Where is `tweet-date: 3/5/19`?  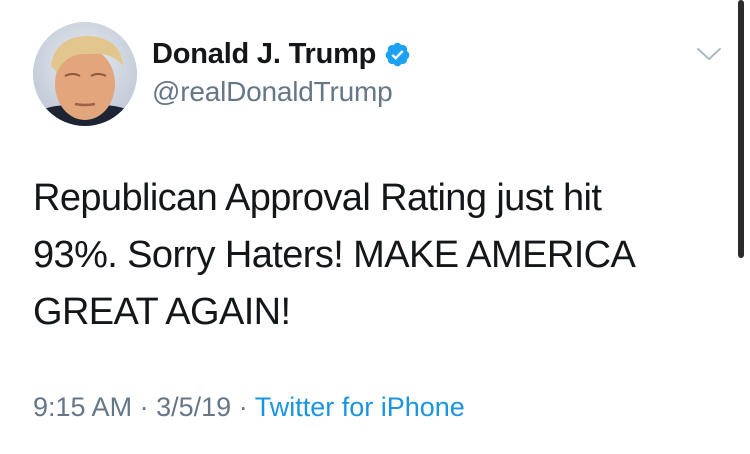 tweet-date: 3/5/19 is located at coordinates (193, 407).